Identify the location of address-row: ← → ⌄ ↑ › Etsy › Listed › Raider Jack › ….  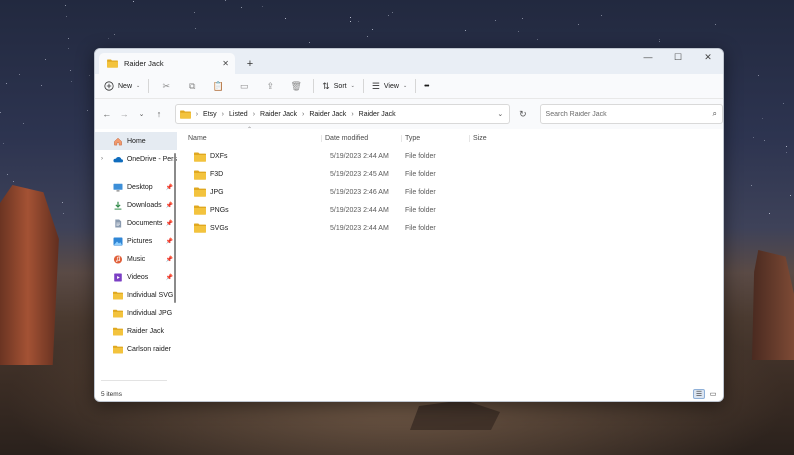
(409, 114).